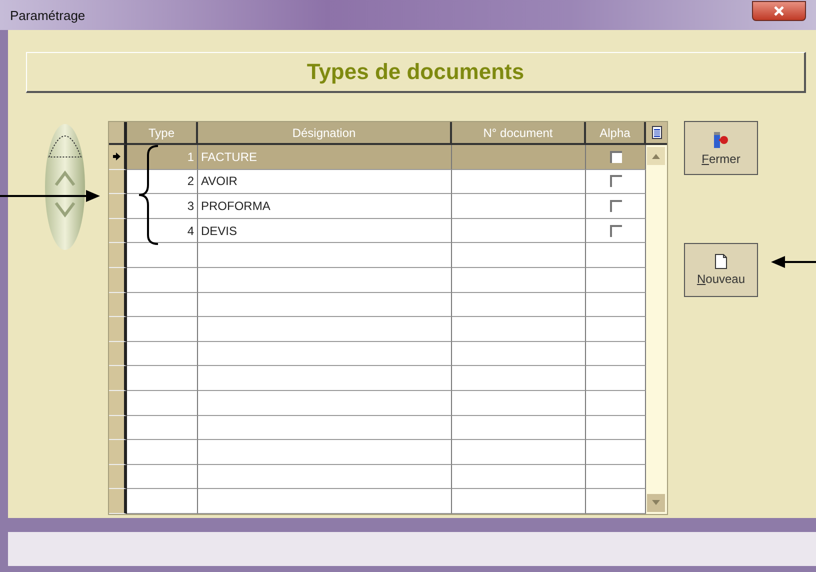 This screenshot has width=816, height=572. I want to click on table-cell: FACTURE, so click(325, 157).